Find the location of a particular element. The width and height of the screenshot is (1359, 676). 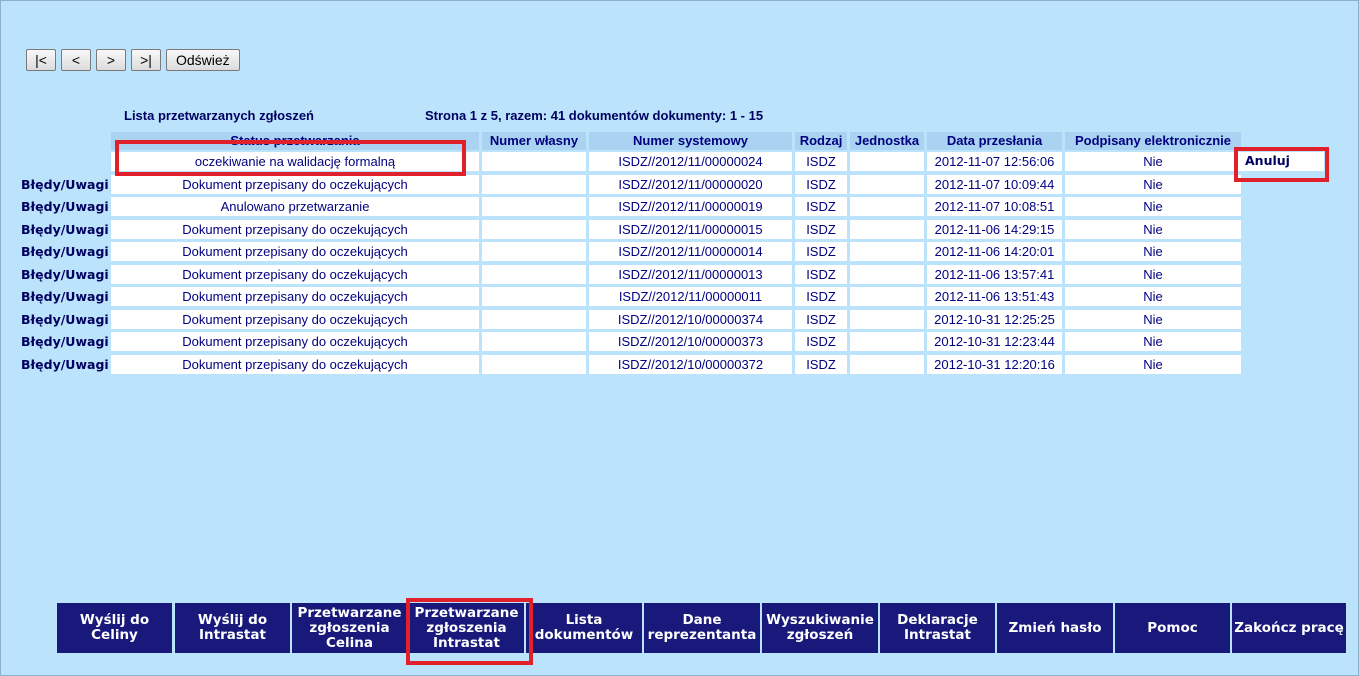

processed-celina-button: Przetwarzane zgłoszenia Celina is located at coordinates (349, 628).